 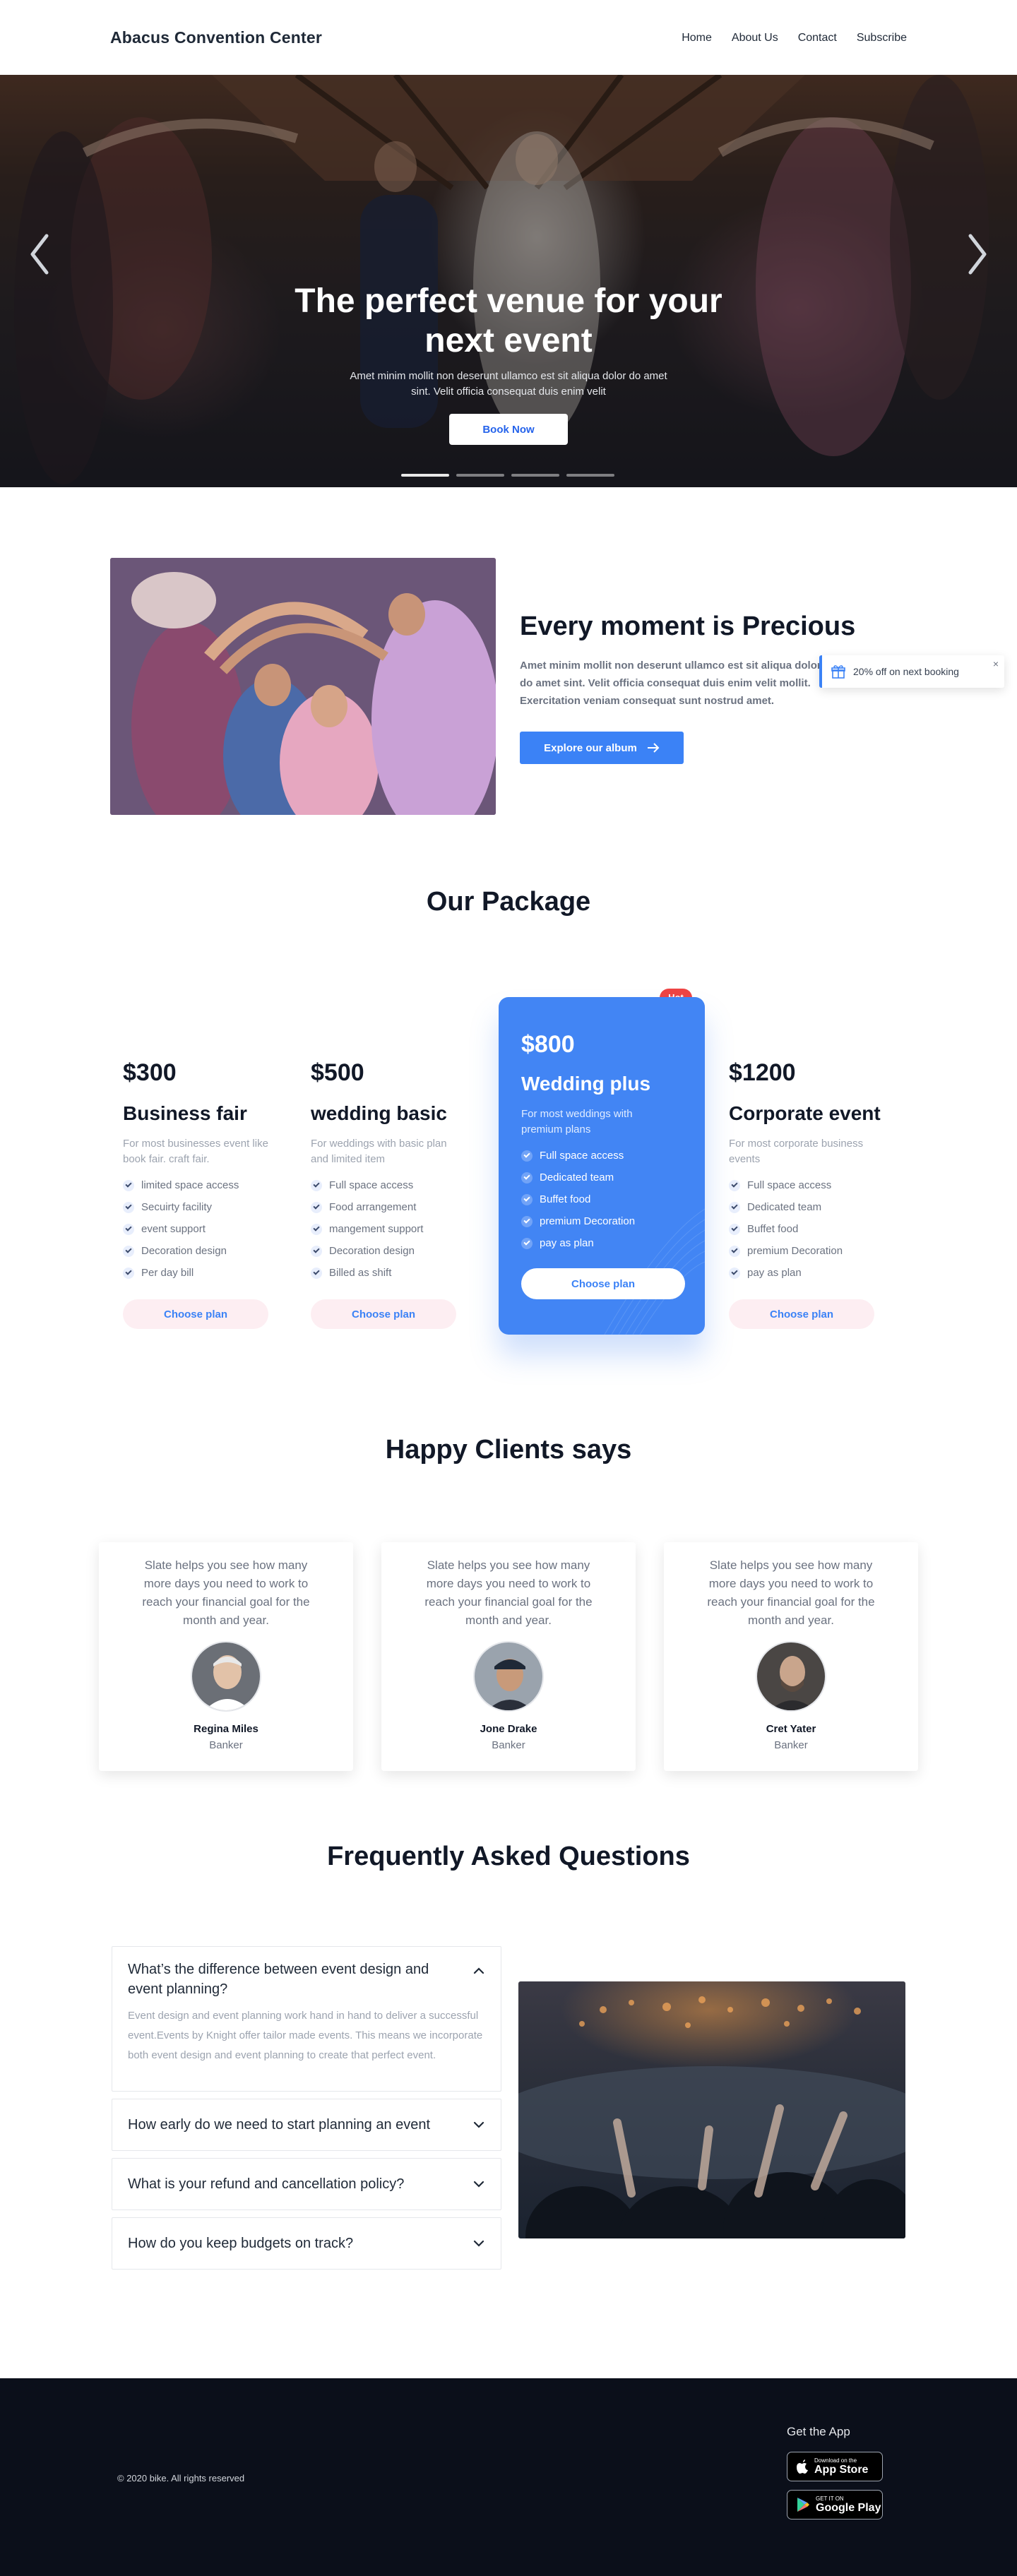 What do you see at coordinates (509, 1856) in the screenshot?
I see `faq-title: Frequently Asked Questions` at bounding box center [509, 1856].